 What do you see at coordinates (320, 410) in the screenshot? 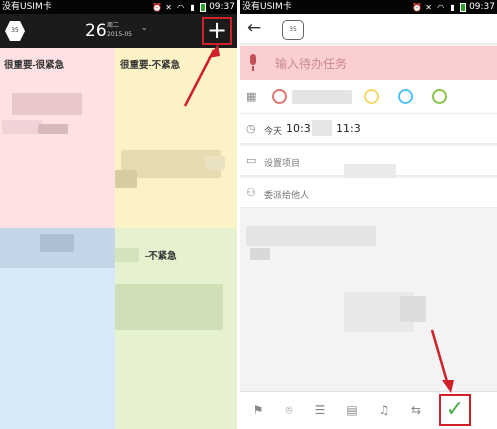
I see `list-icon: ☰` at bounding box center [320, 410].